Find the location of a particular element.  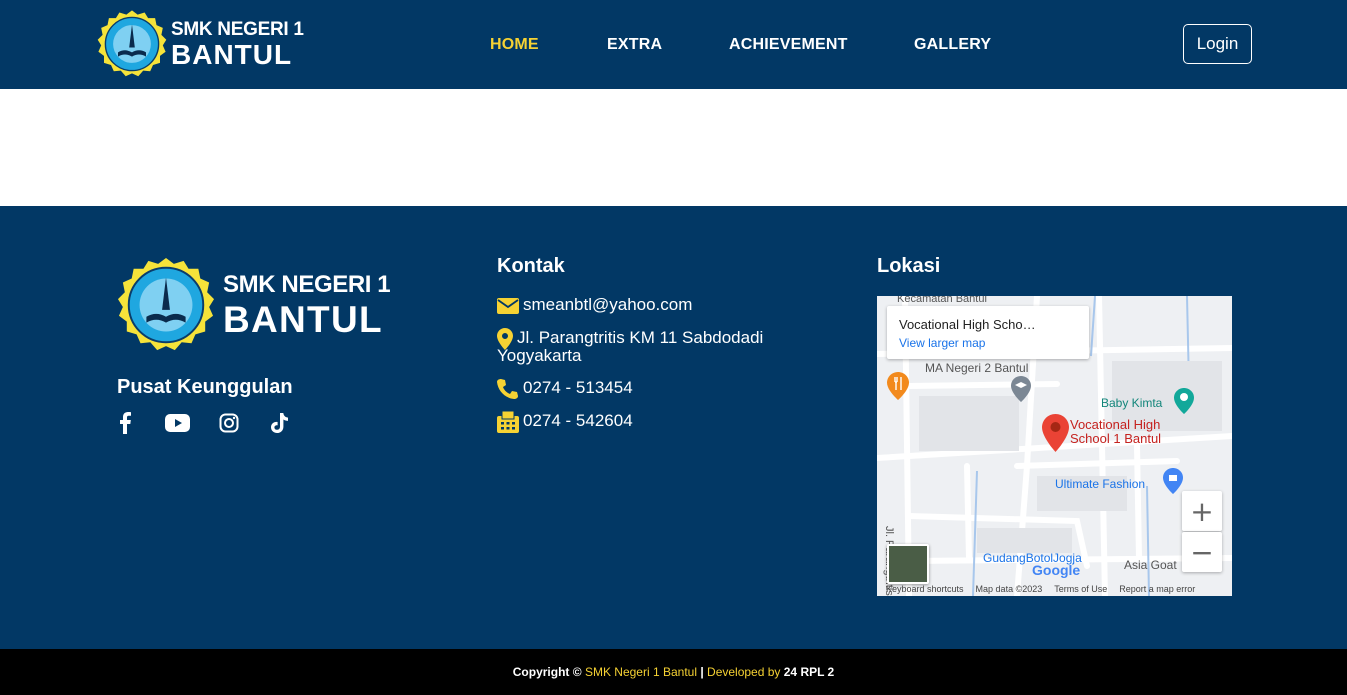

contact-fax: 0274 - 542604 is located at coordinates (565, 422).